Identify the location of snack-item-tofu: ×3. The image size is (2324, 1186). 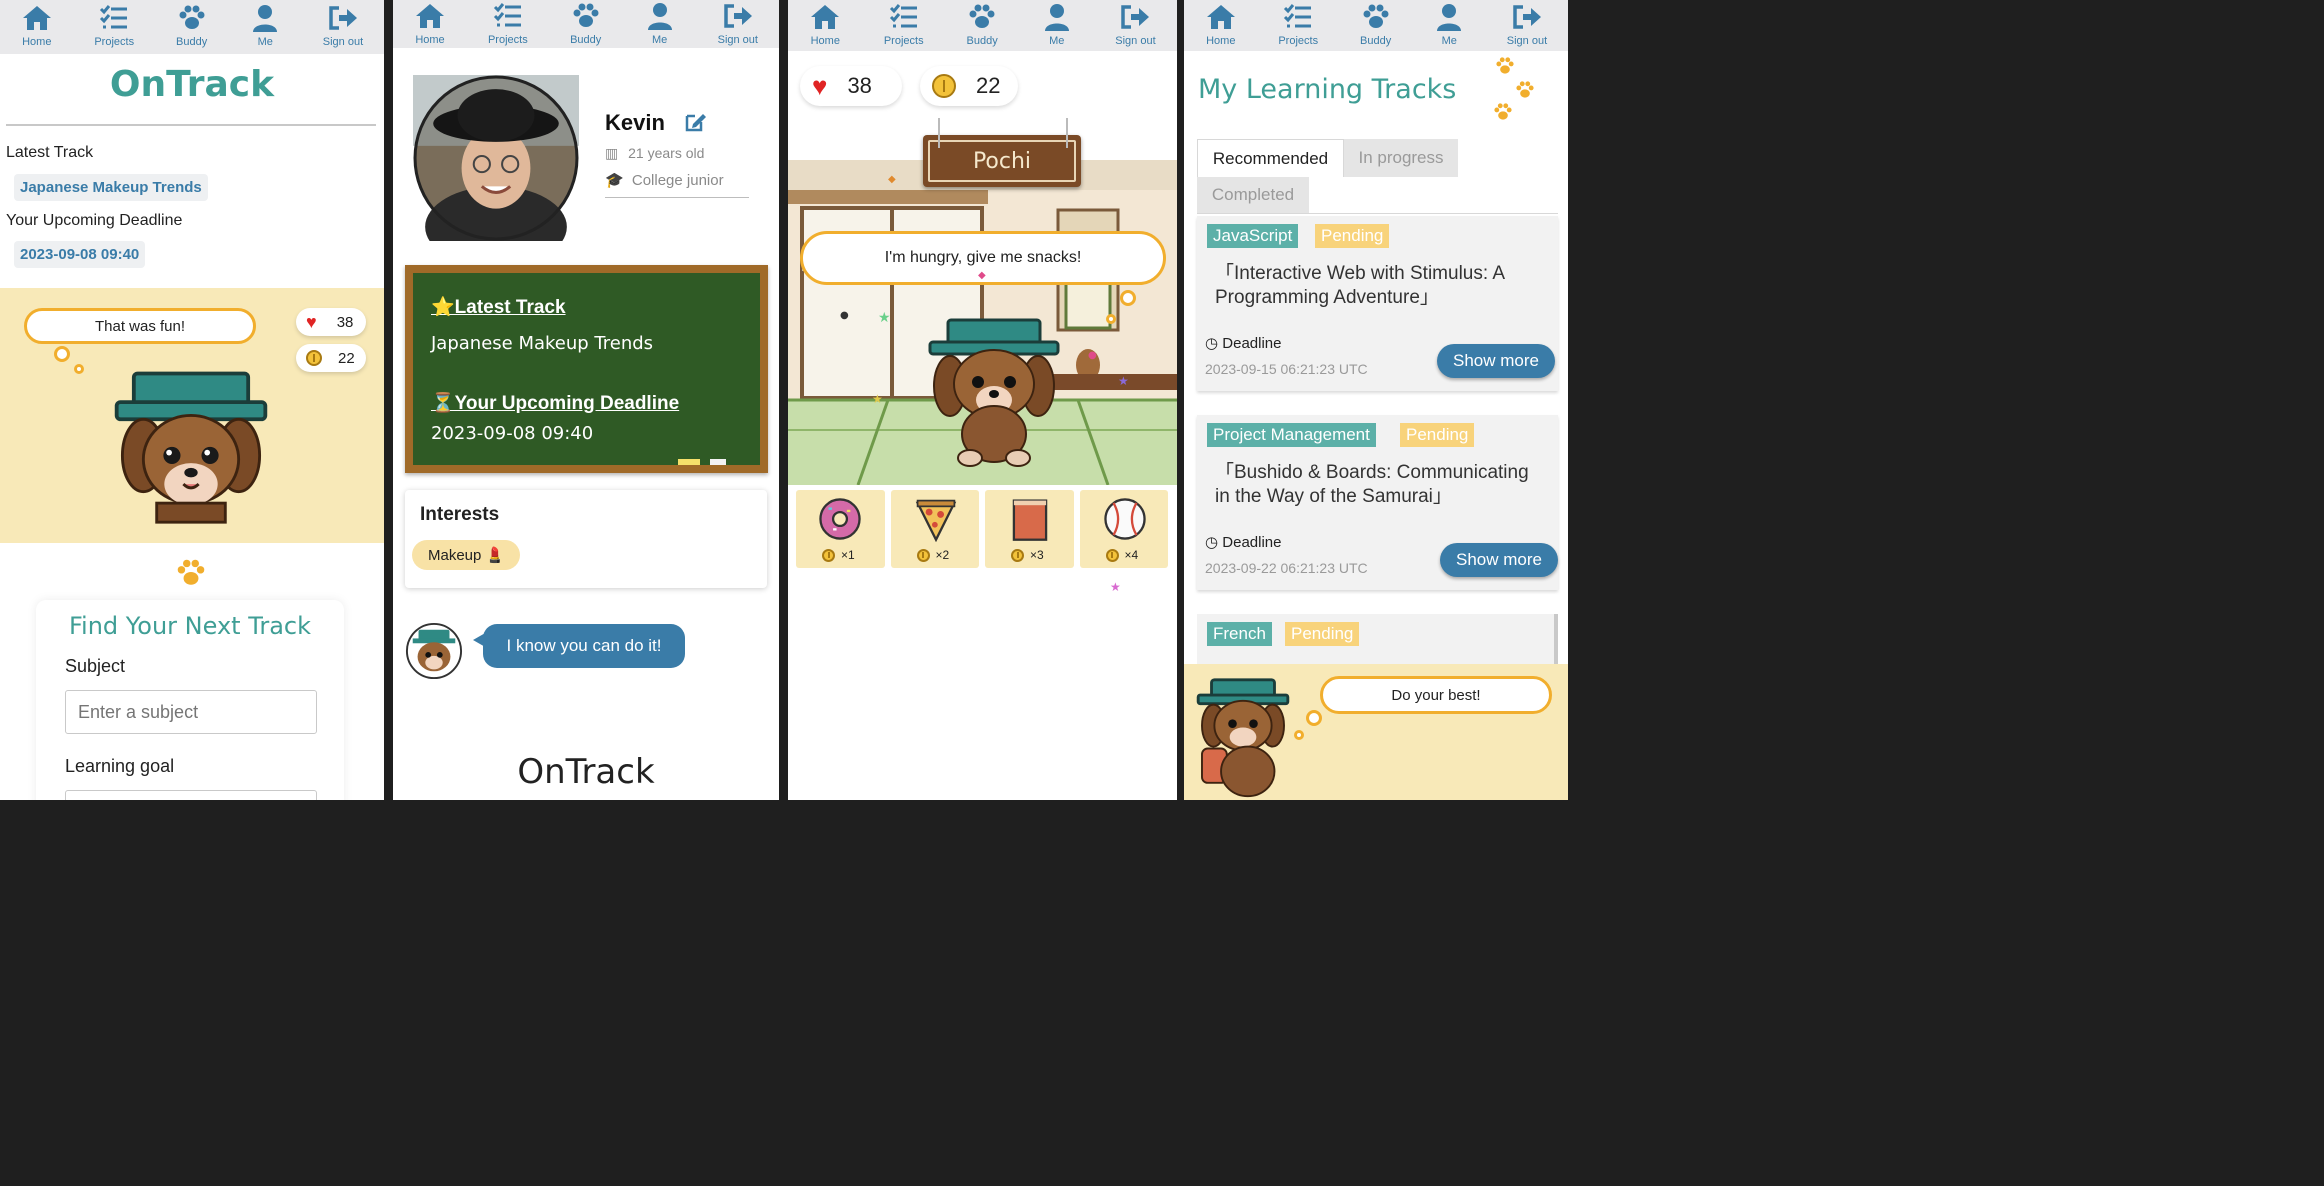
(1029, 529).